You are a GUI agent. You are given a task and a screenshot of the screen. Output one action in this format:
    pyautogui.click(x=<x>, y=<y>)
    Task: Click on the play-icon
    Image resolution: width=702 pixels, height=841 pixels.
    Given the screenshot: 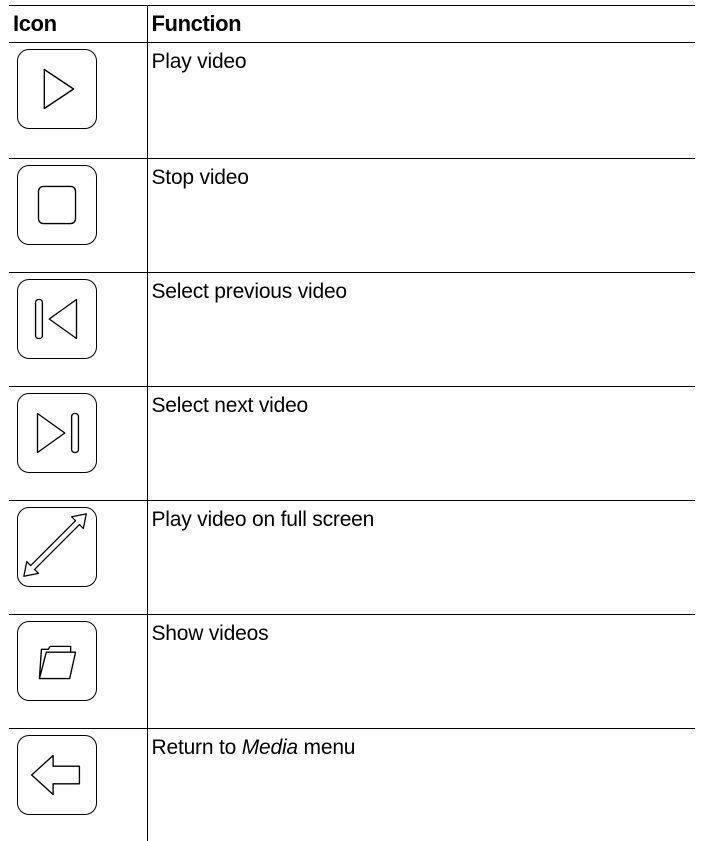 What is the action you would take?
    pyautogui.click(x=57, y=89)
    